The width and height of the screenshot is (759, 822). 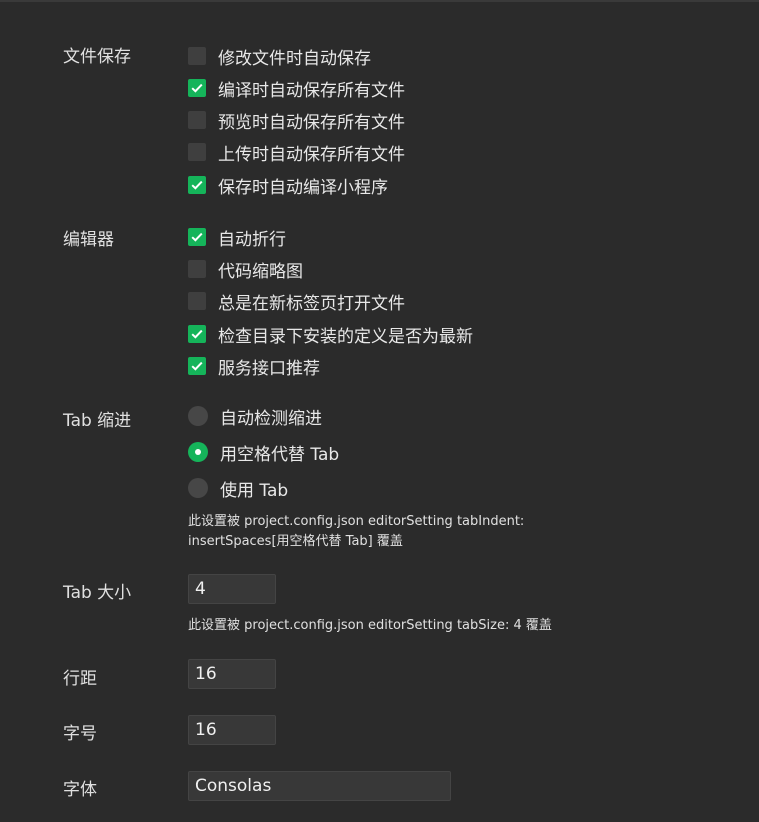 I want to click on checkbox-word-wrap: 自动折行, so click(x=237, y=237).